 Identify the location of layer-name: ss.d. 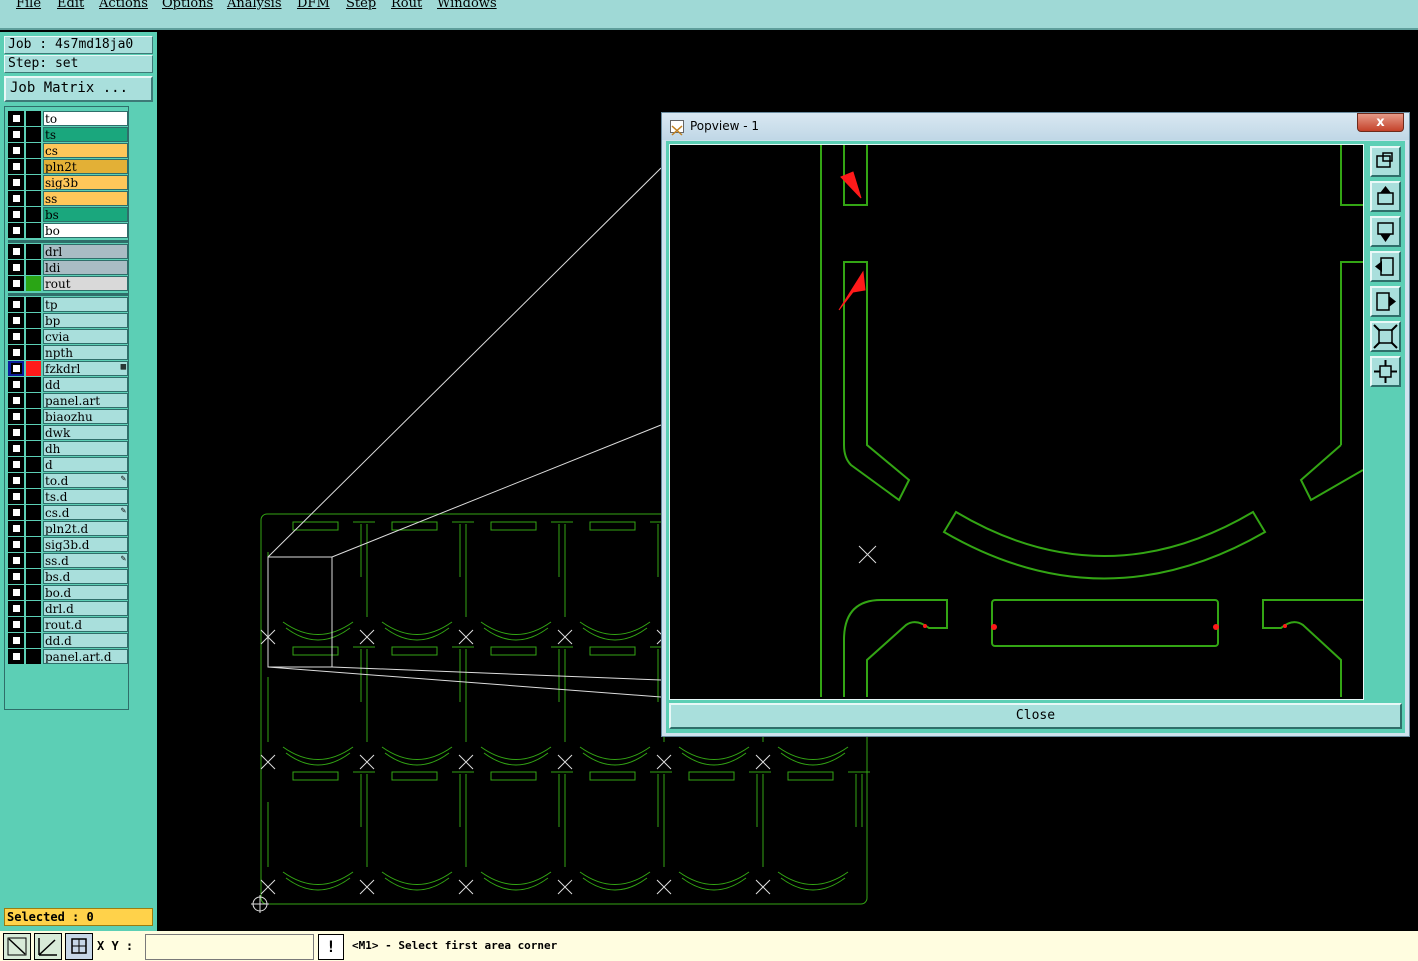
(85, 560).